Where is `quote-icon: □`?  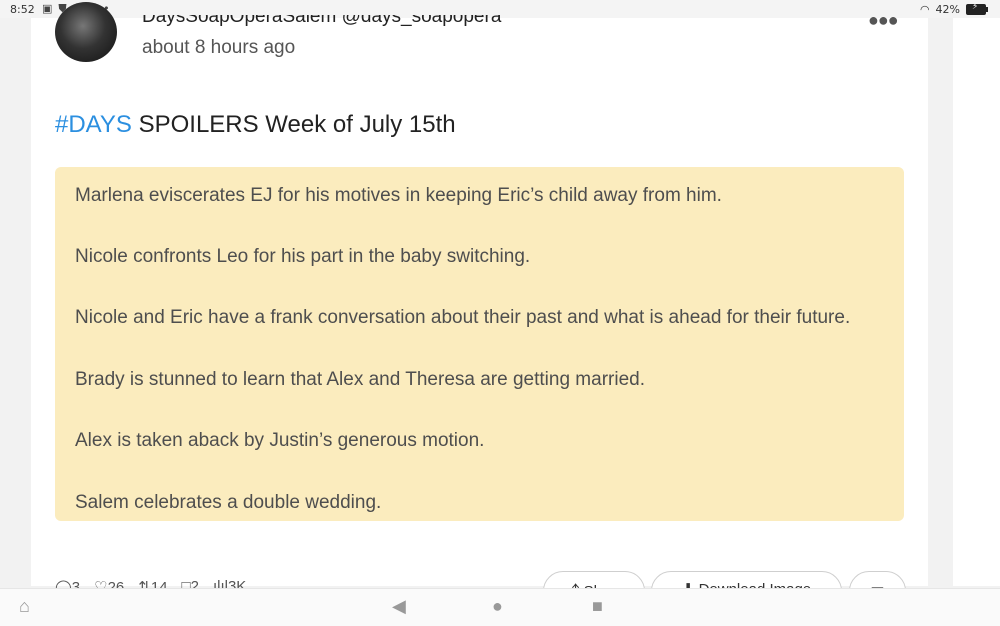
quote-icon: □ is located at coordinates (186, 583).